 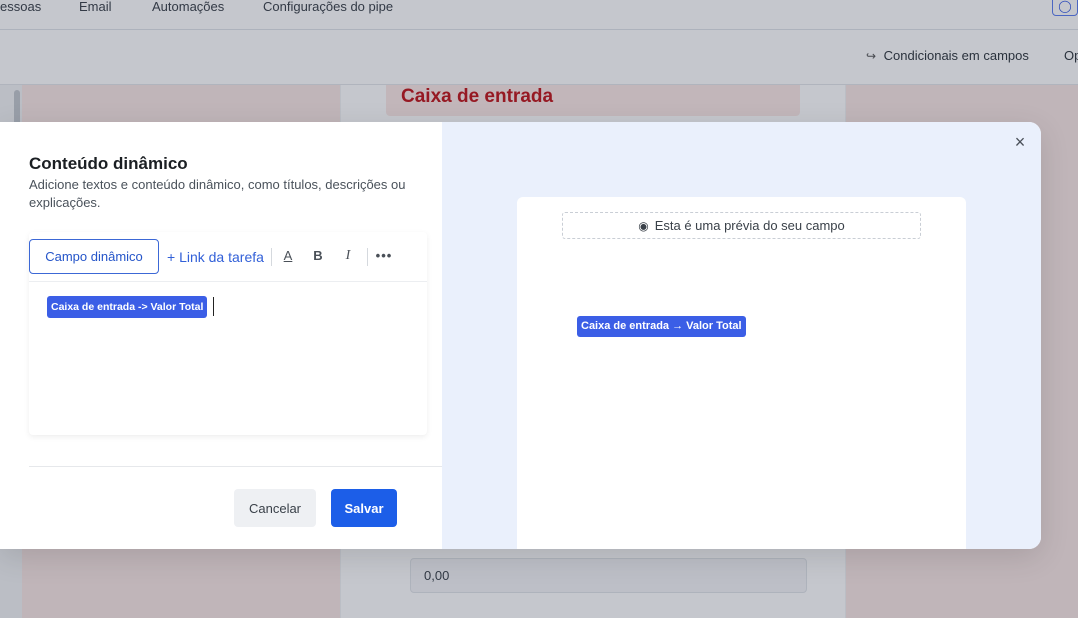 I want to click on modal-title: Conteúdo dinâmico, so click(x=108, y=163).